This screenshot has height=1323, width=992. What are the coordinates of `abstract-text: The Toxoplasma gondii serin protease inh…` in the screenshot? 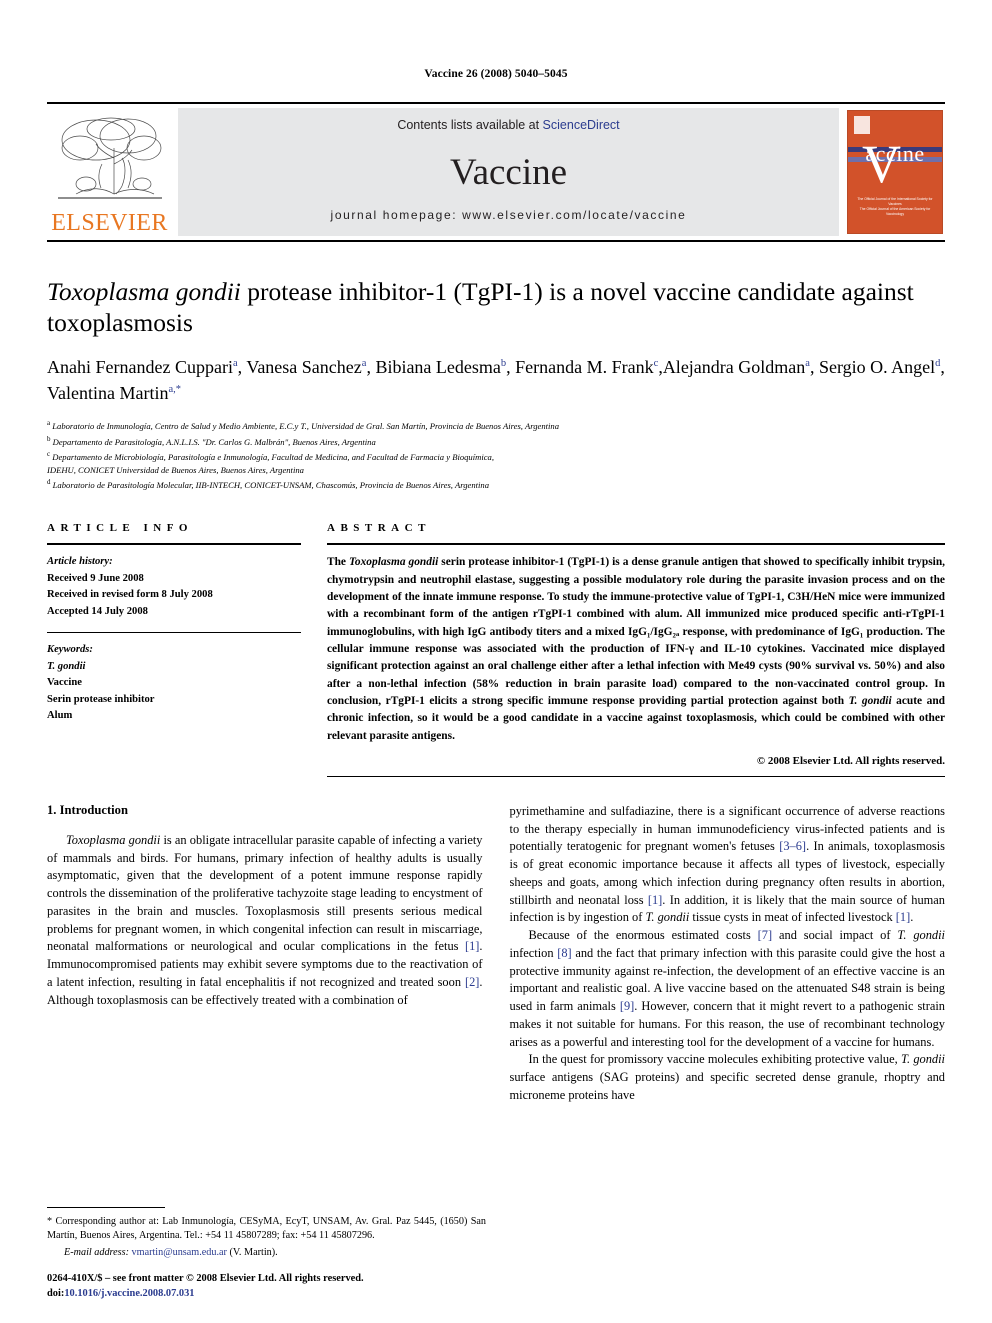 It's located at (636, 649).